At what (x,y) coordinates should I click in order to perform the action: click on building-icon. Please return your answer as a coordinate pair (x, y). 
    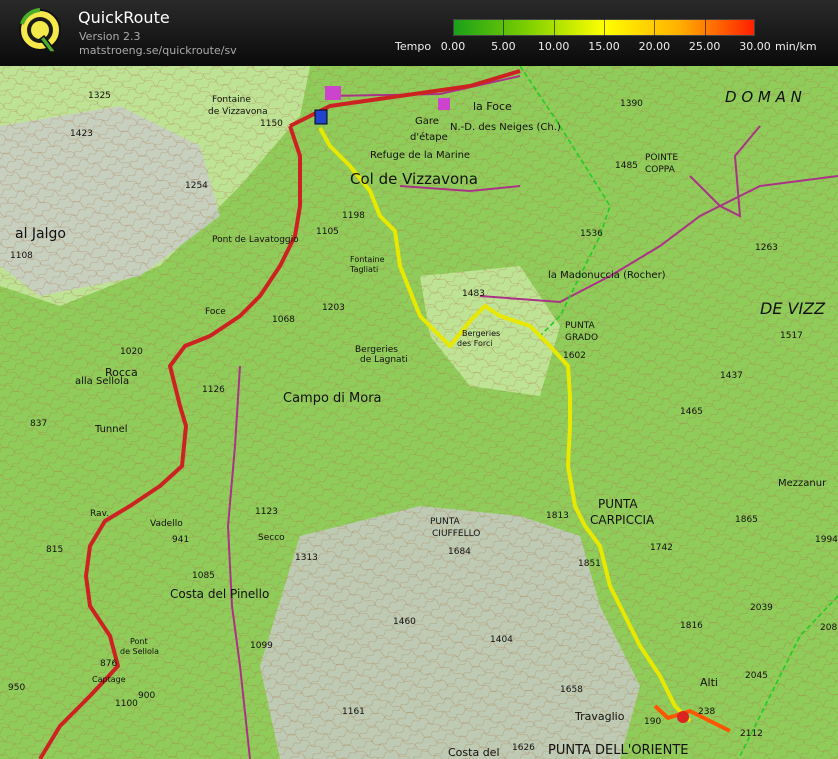
    Looking at the image, I should click on (333, 93).